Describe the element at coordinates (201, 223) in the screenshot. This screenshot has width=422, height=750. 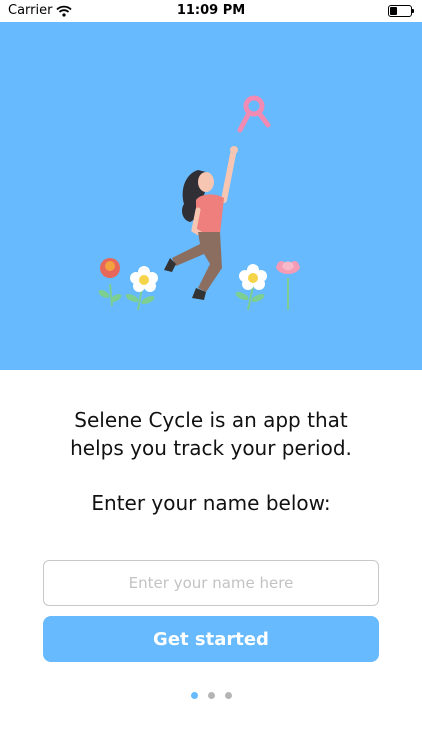
I see `woman-figure` at that location.